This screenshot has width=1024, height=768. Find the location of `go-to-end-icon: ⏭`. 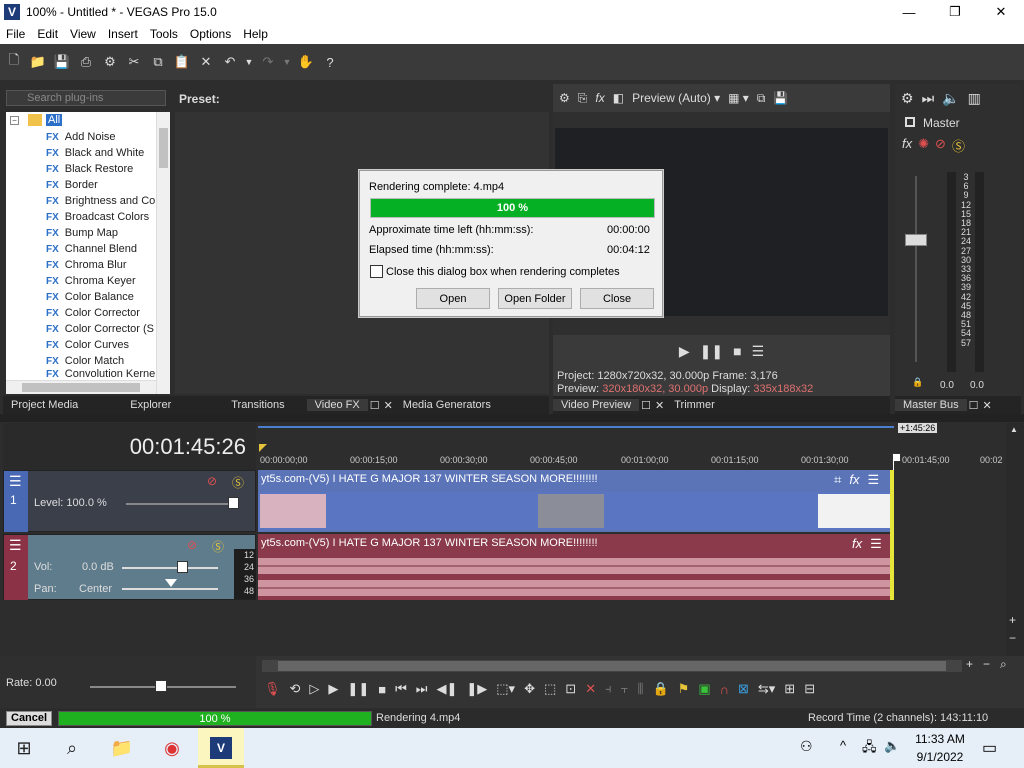

go-to-end-icon: ⏭ is located at coordinates (422, 689).